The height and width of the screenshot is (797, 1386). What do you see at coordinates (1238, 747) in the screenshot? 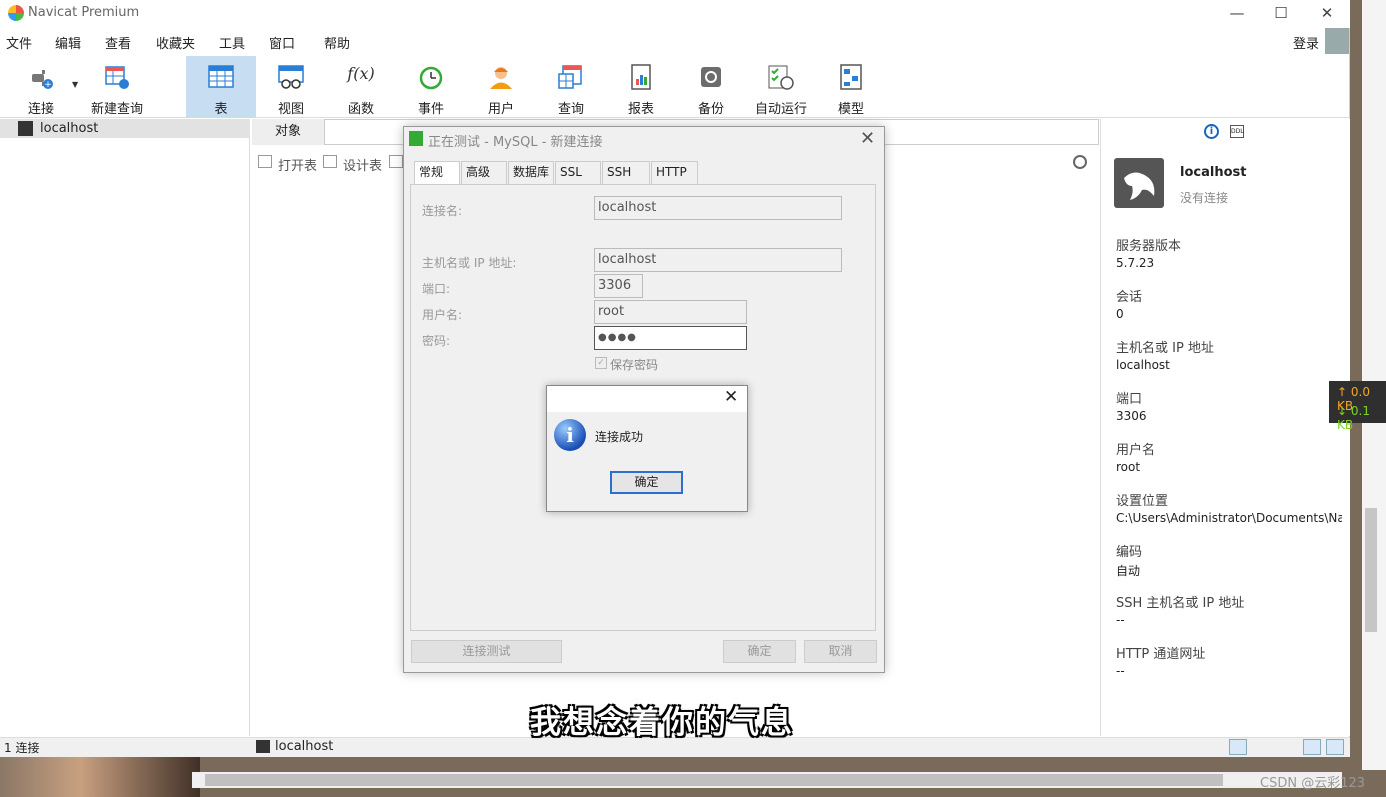
I see `view-grid-button` at bounding box center [1238, 747].